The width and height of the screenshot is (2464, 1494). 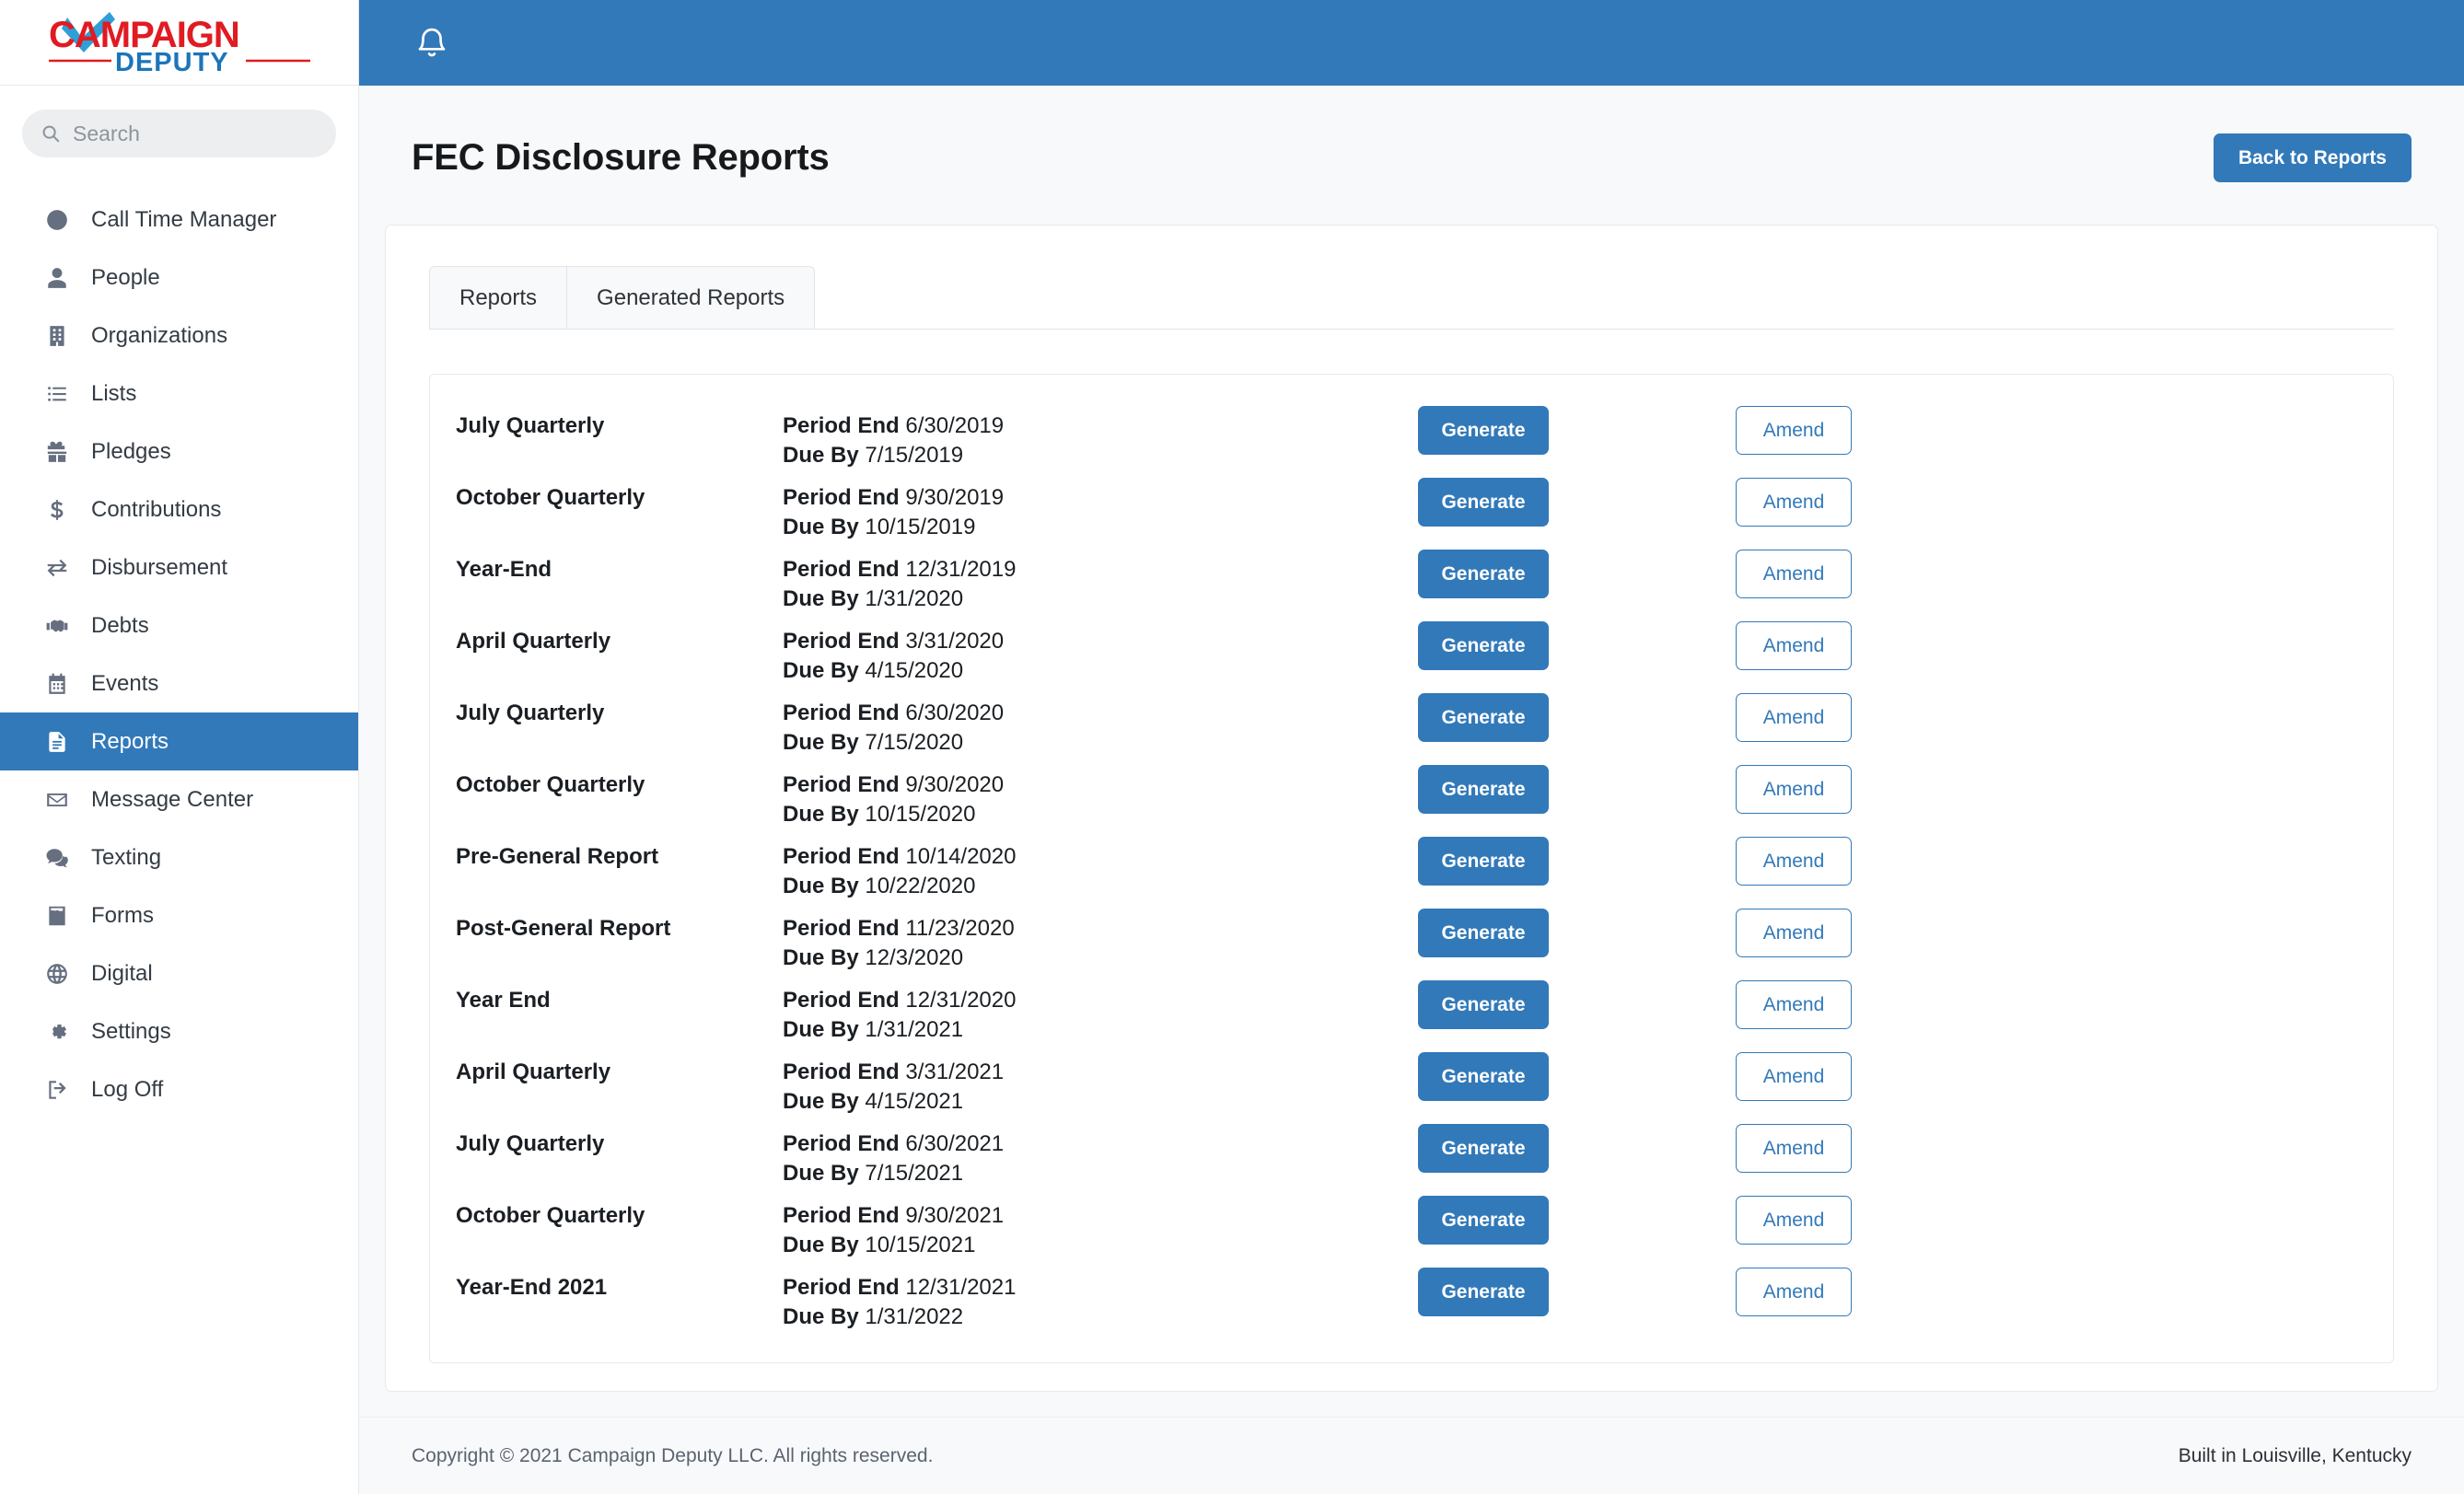 I want to click on sidebar-item-digital: Digital, so click(x=179, y=973).